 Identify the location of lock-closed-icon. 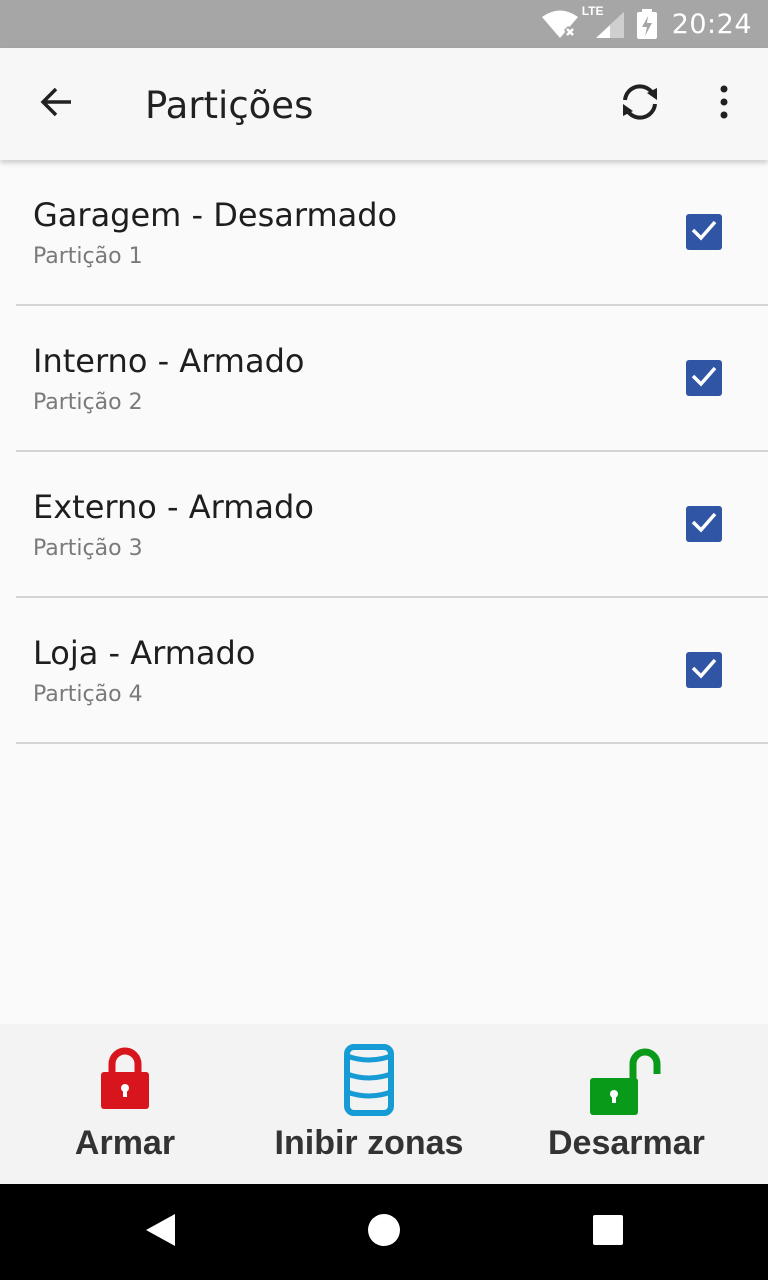
(125, 1079).